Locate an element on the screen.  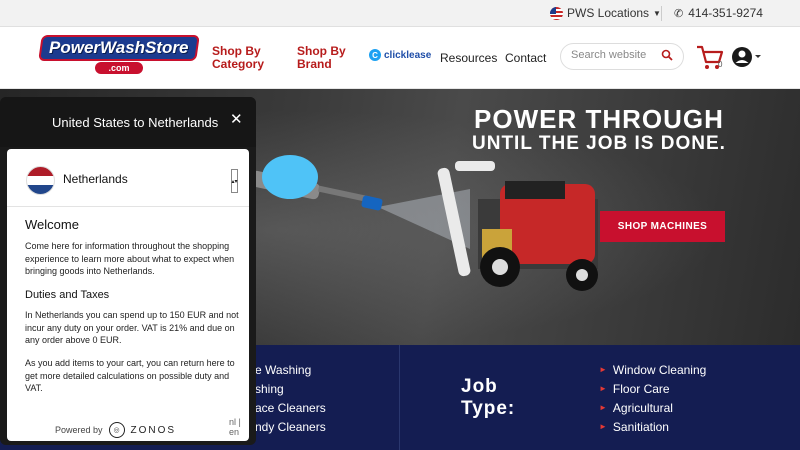
list-item: ace Cleaners is located at coordinates (290, 407).